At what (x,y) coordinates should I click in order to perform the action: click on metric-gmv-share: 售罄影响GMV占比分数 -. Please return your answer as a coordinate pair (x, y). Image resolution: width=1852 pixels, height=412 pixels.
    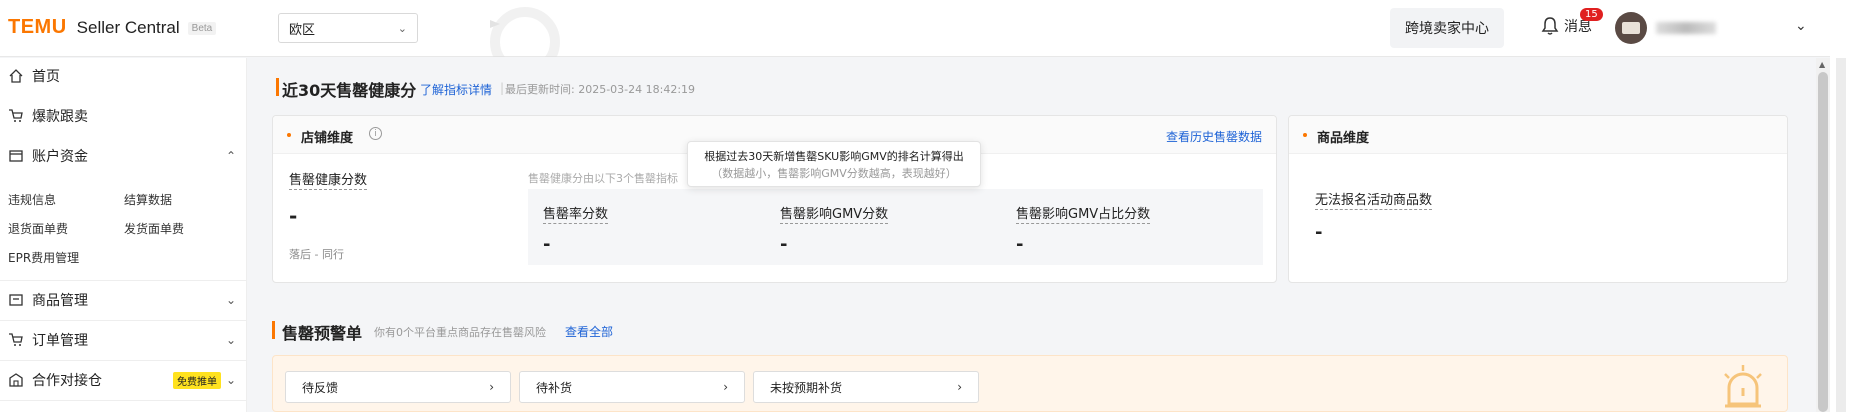
    Looking at the image, I should click on (1083, 229).